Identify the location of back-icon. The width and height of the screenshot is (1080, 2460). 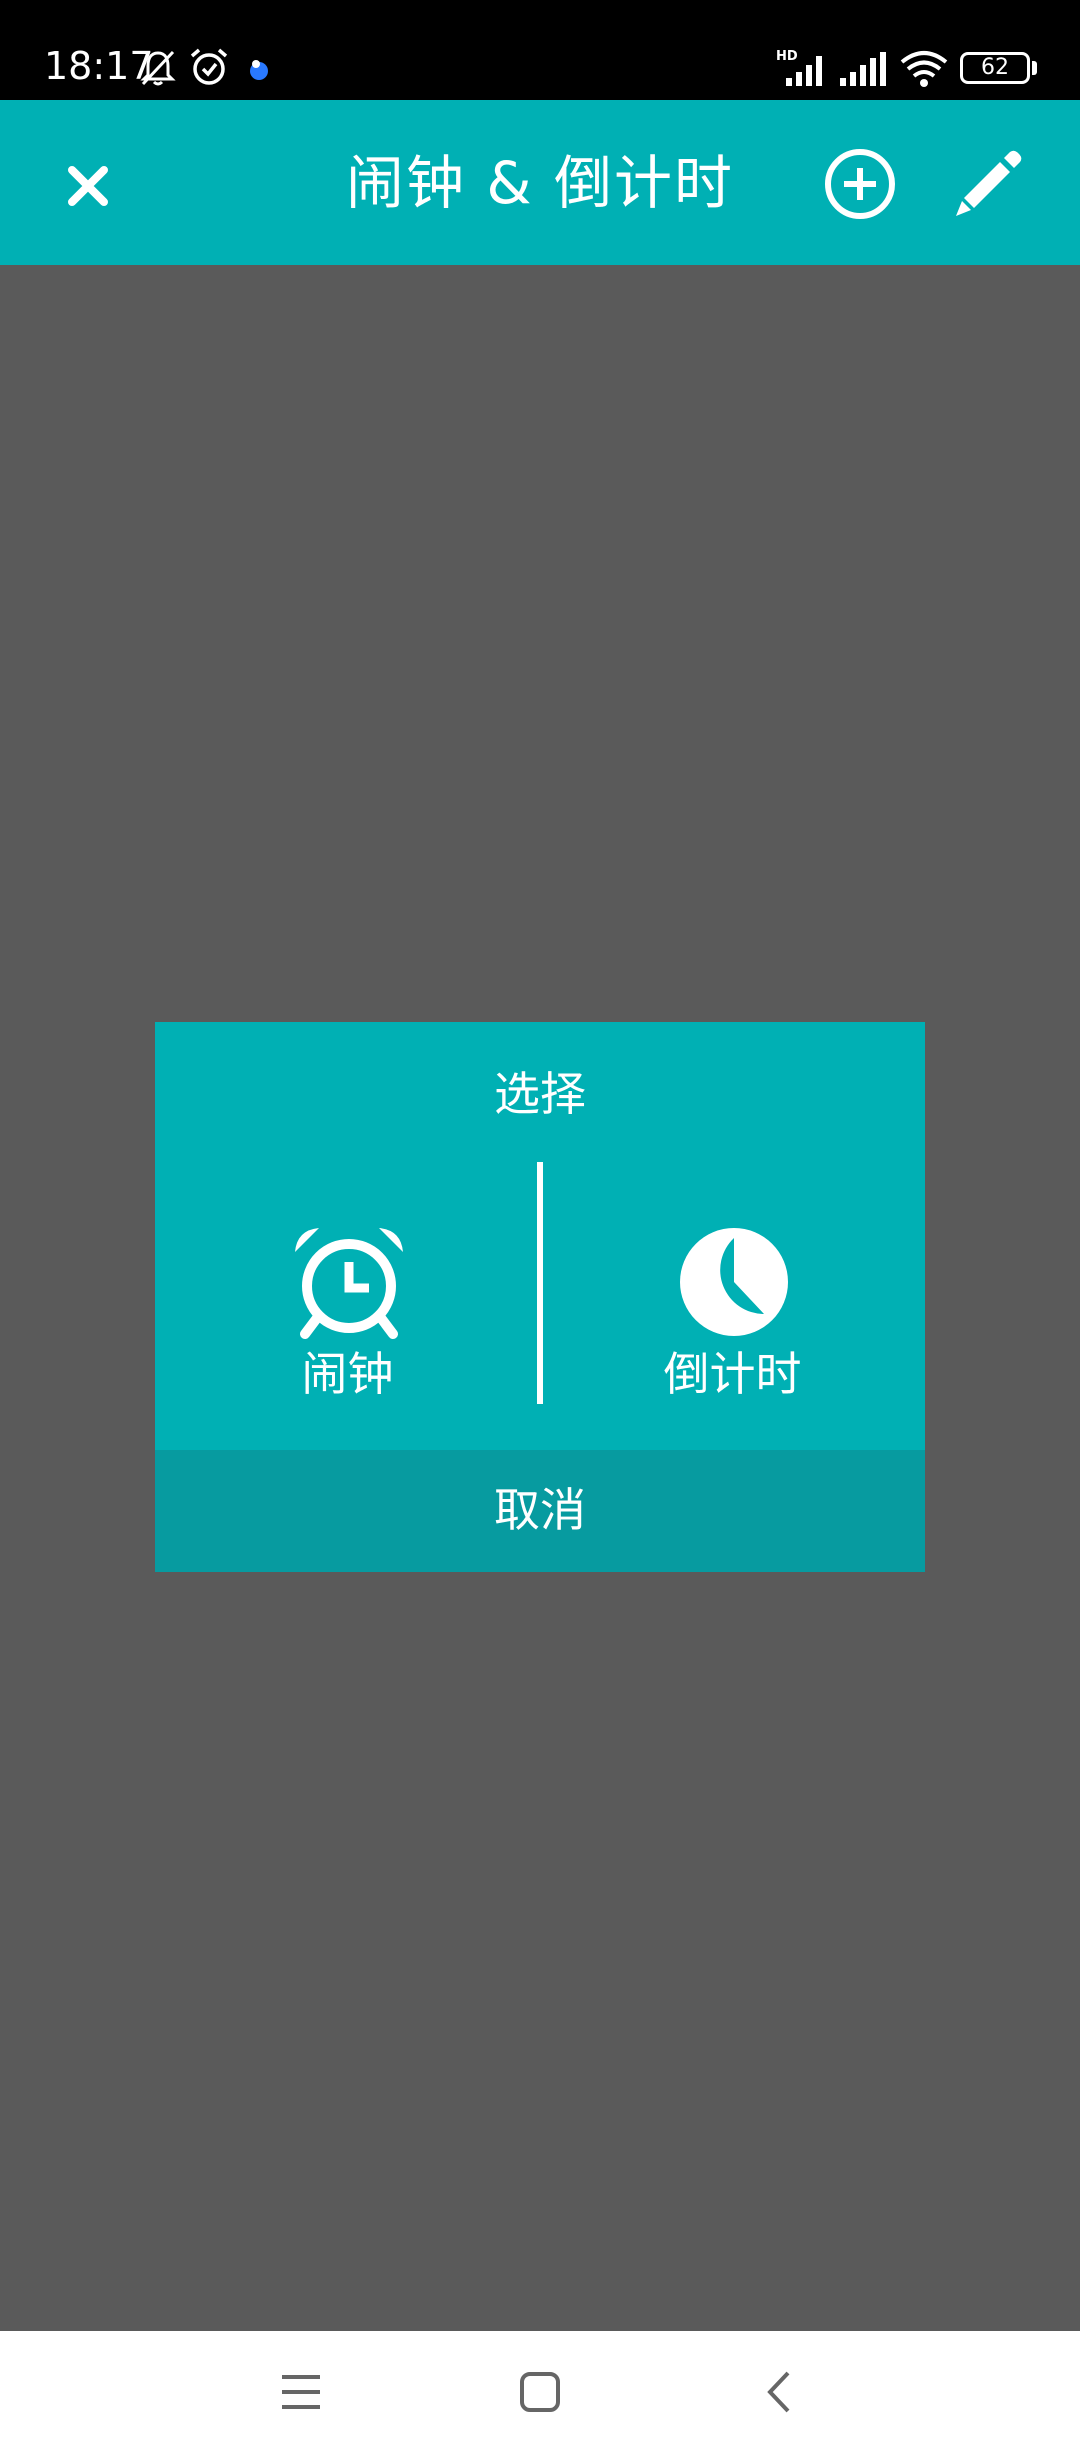
(779, 2392).